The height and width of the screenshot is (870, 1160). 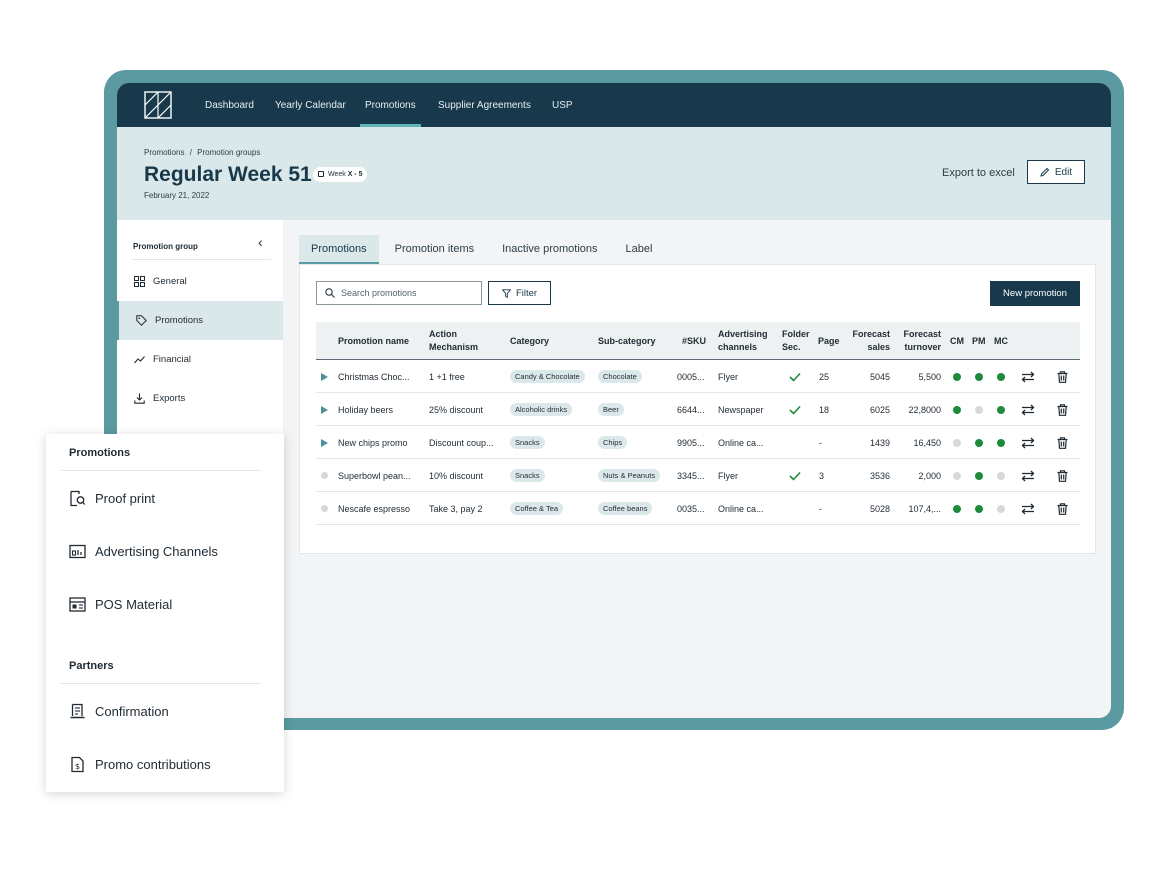 What do you see at coordinates (125, 498) in the screenshot?
I see `popup-item-label: Proof print` at bounding box center [125, 498].